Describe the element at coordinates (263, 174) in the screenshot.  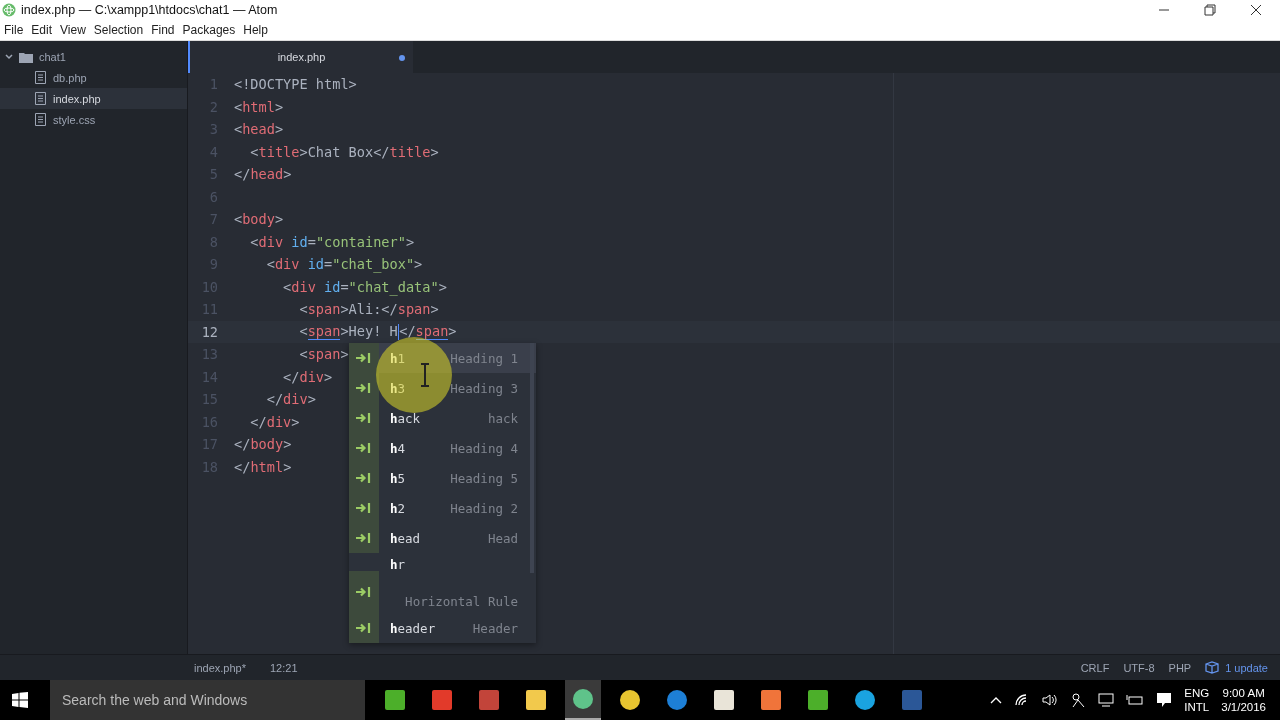
I see `code-line: </head>` at that location.